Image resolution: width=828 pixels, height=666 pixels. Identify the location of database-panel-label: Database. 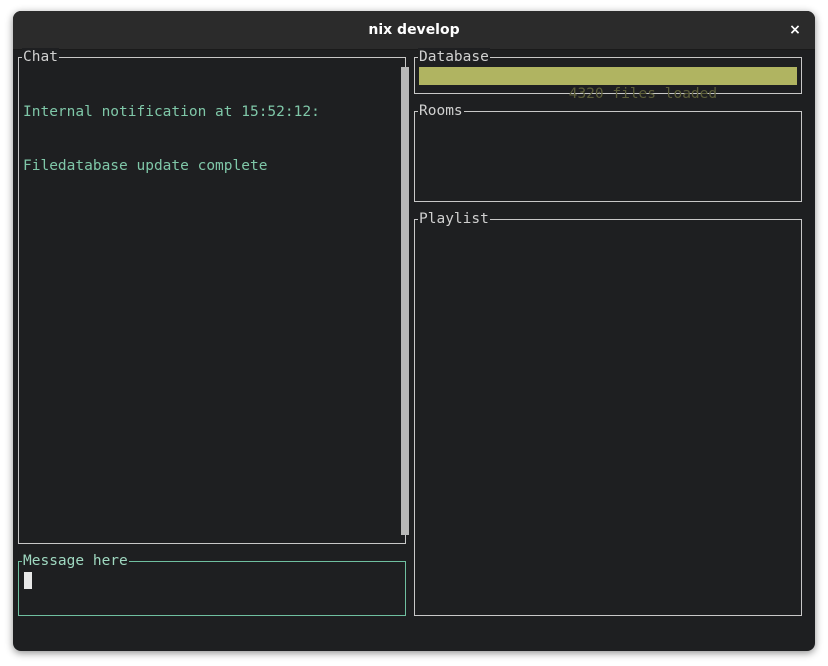
(454, 57).